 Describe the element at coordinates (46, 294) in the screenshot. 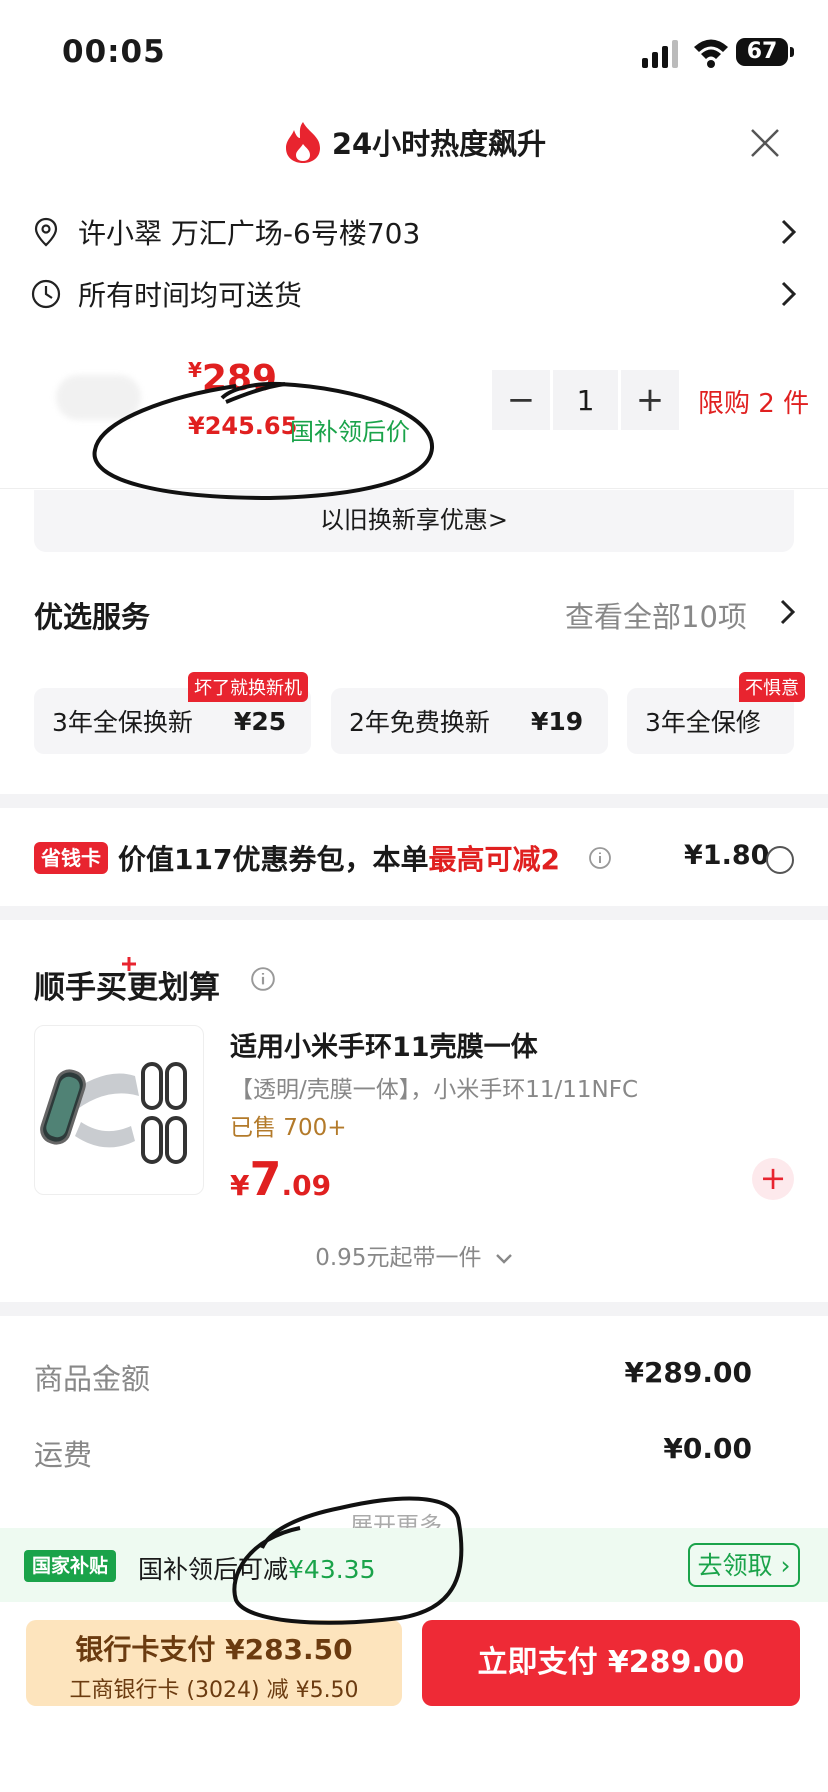

I see `clock-icon` at that location.